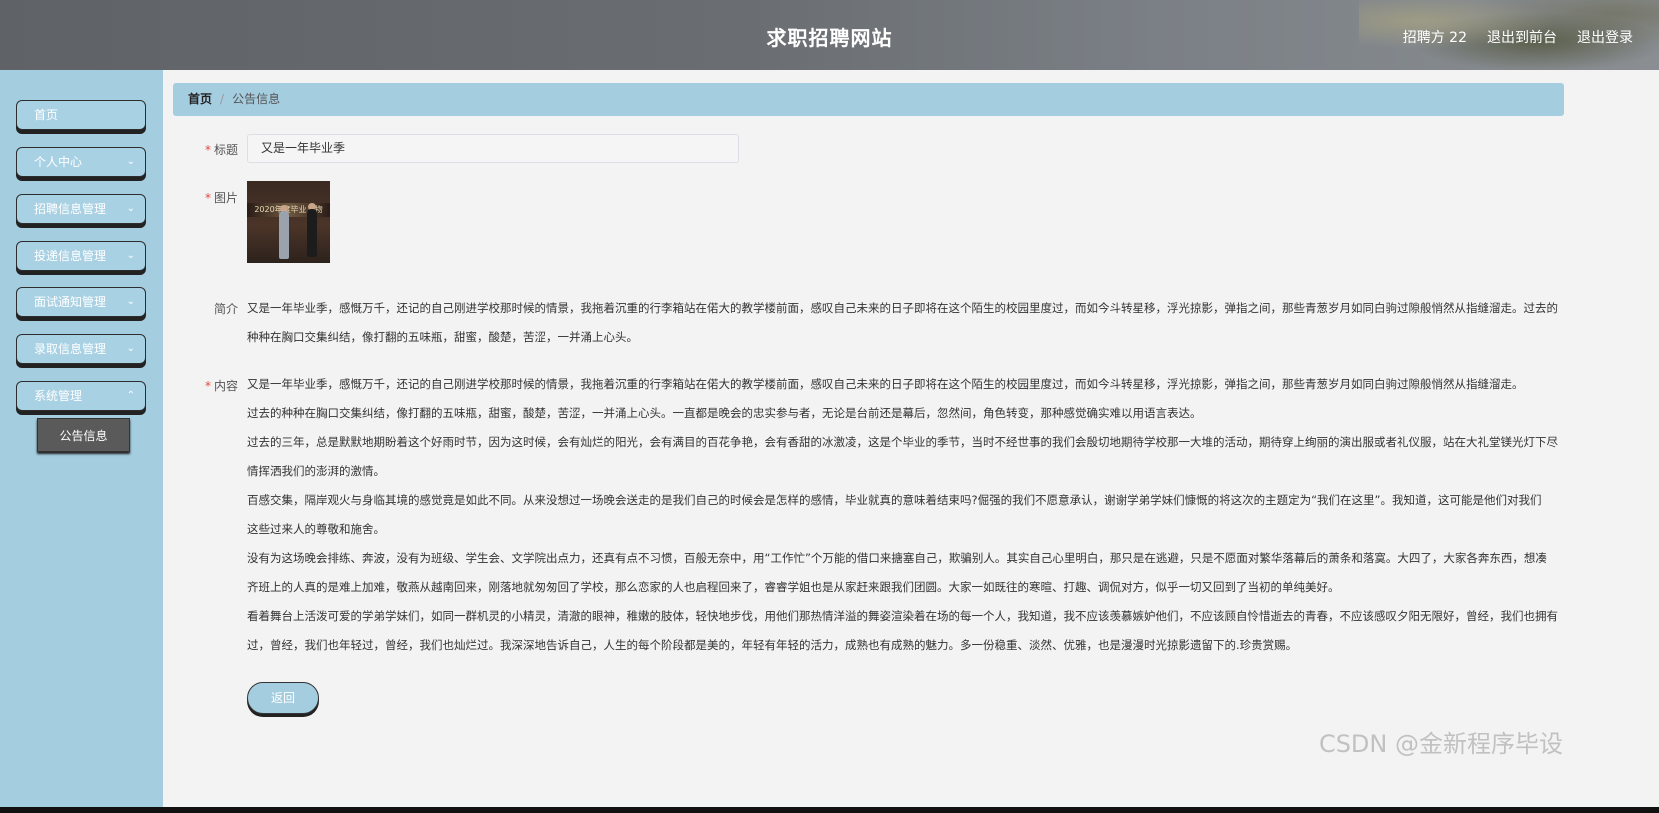  Describe the element at coordinates (70, 256) in the screenshot. I see `sidebar-item-label: 投递信息管理` at that location.